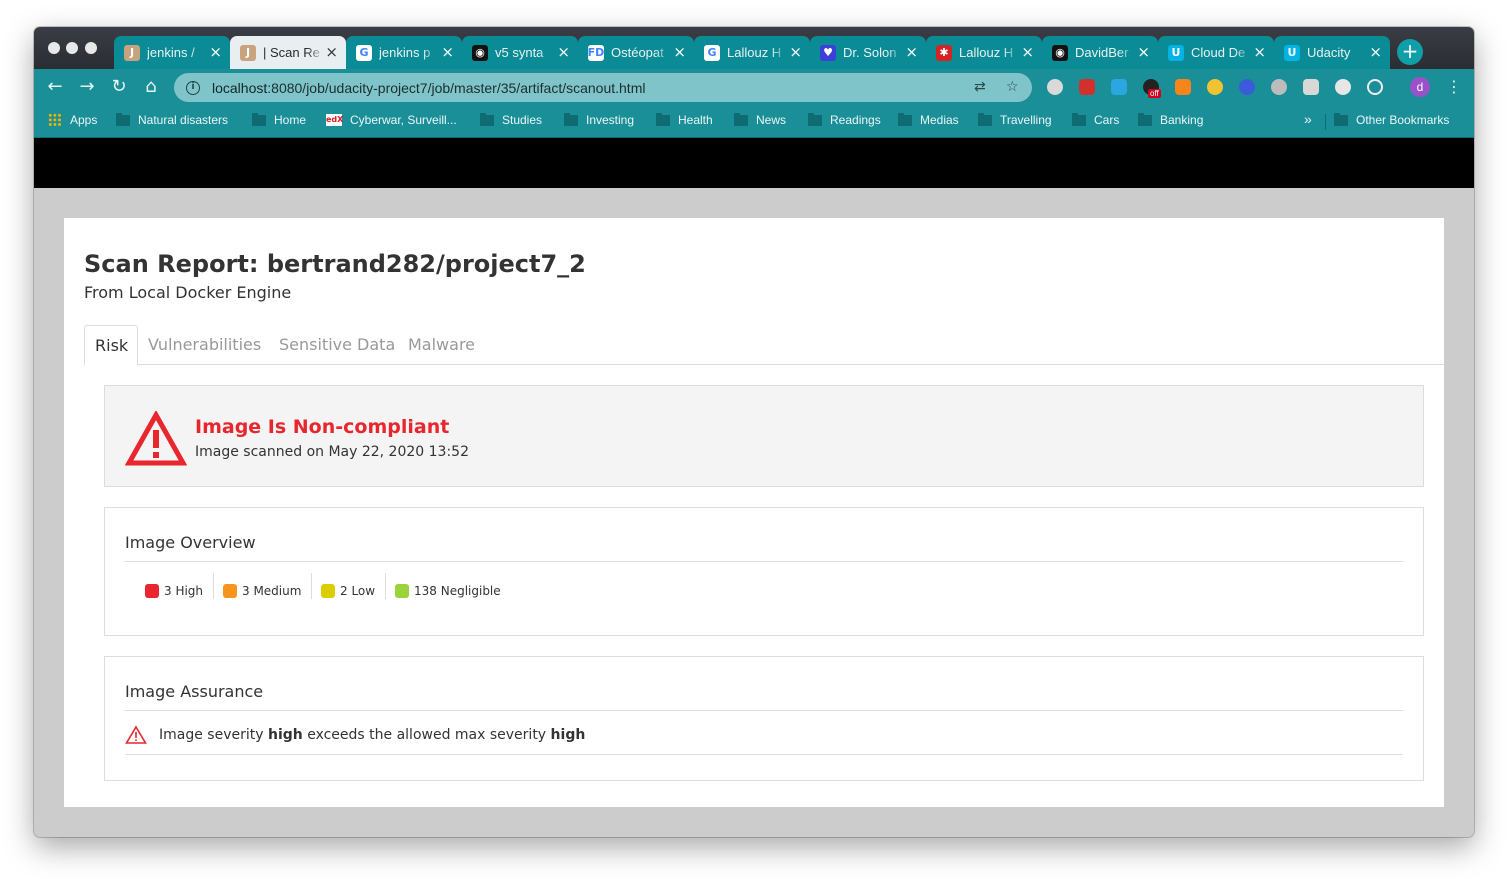 Image resolution: width=1508 pixels, height=879 pixels. I want to click on new-tab-button: +, so click(1410, 52).